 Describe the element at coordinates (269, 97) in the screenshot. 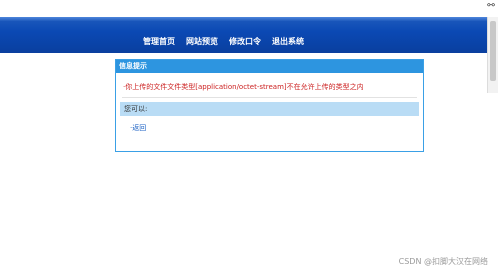

I see `divider` at that location.